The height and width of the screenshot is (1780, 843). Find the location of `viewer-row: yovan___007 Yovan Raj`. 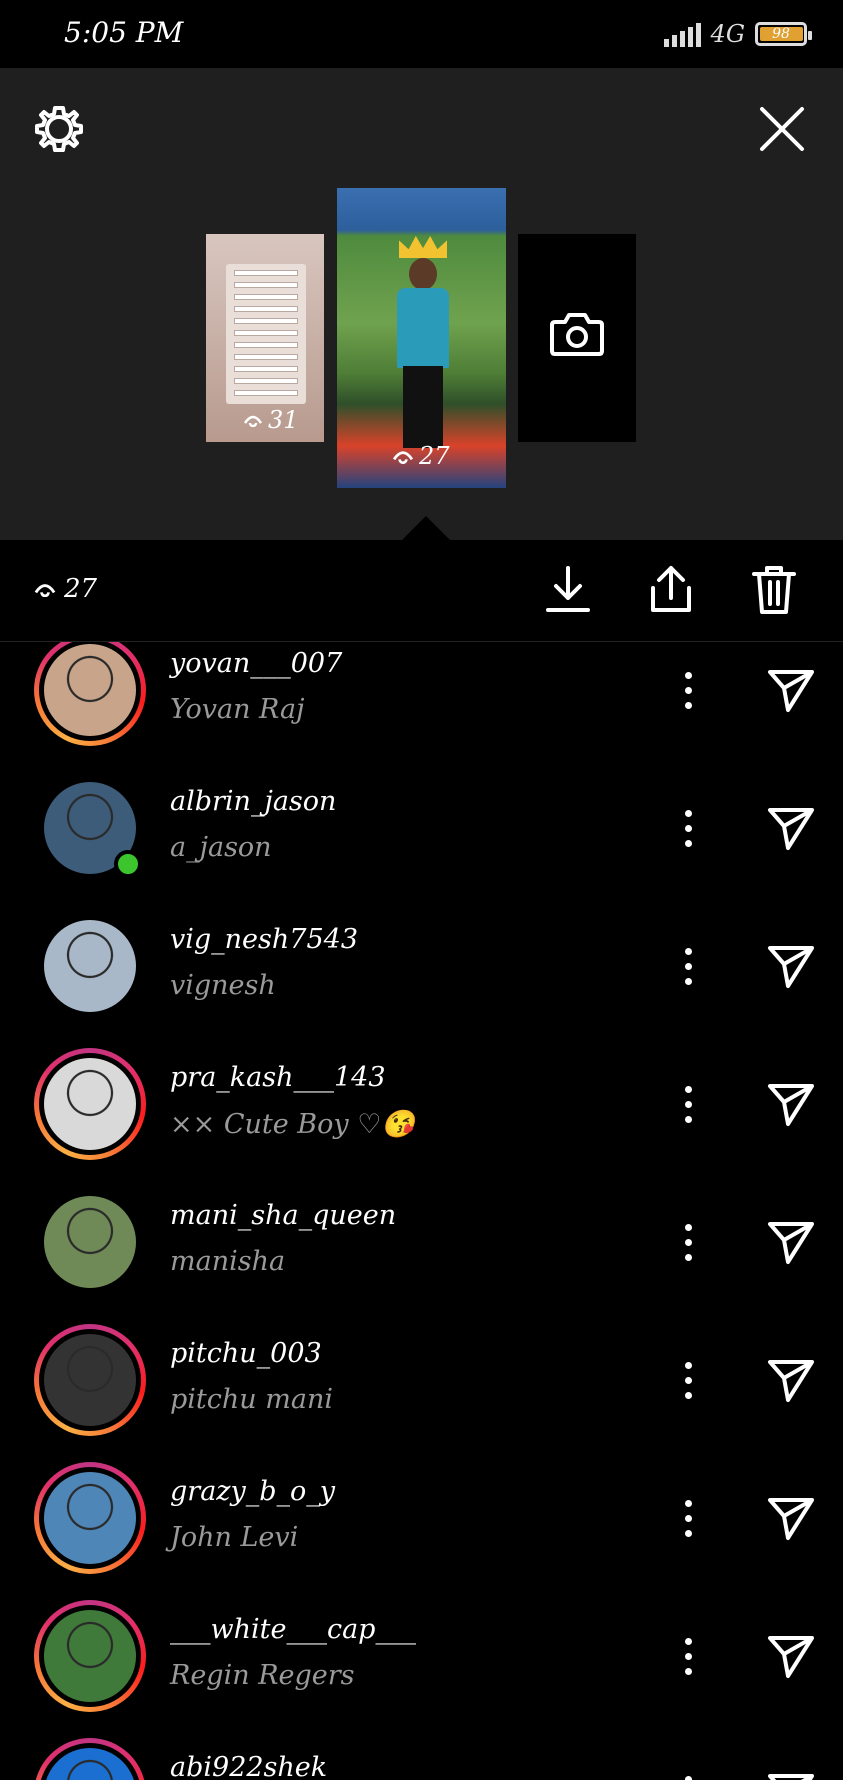

viewer-row: yovan___007 Yovan Raj is located at coordinates (421, 701).